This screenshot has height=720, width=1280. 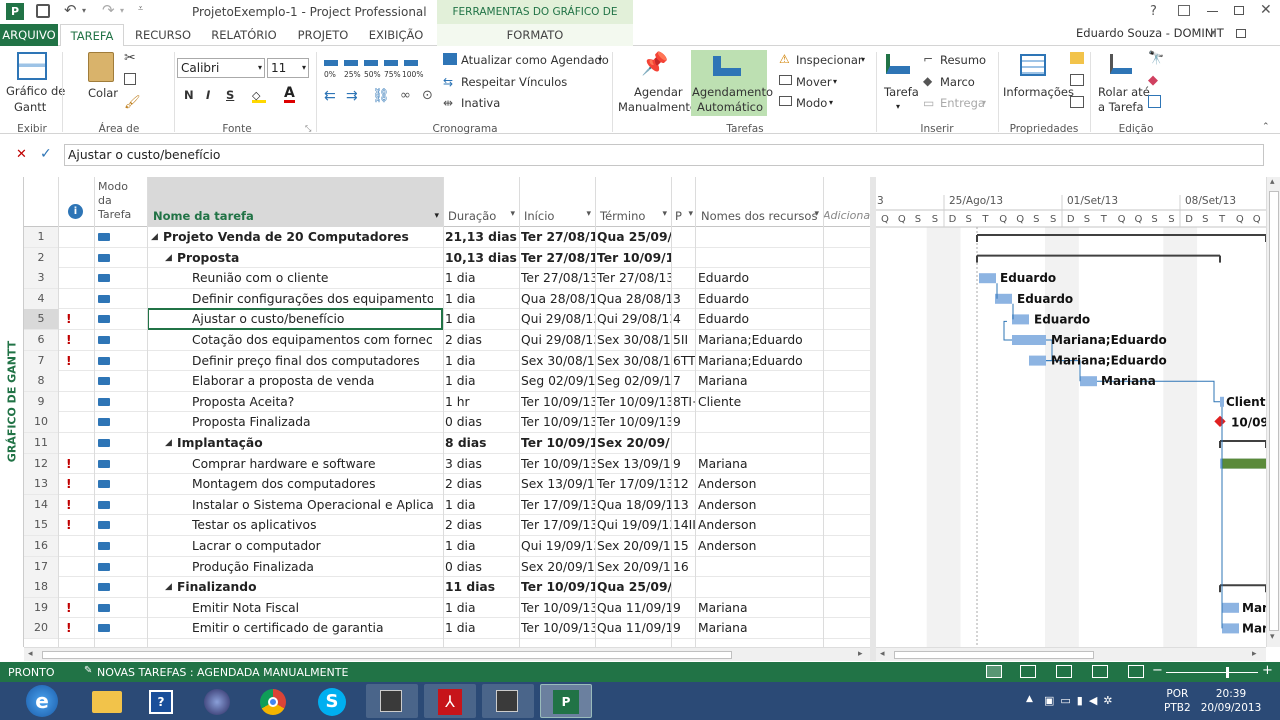 What do you see at coordinates (168, 587) in the screenshot?
I see `collapse-toggle-icon: ◢` at bounding box center [168, 587].